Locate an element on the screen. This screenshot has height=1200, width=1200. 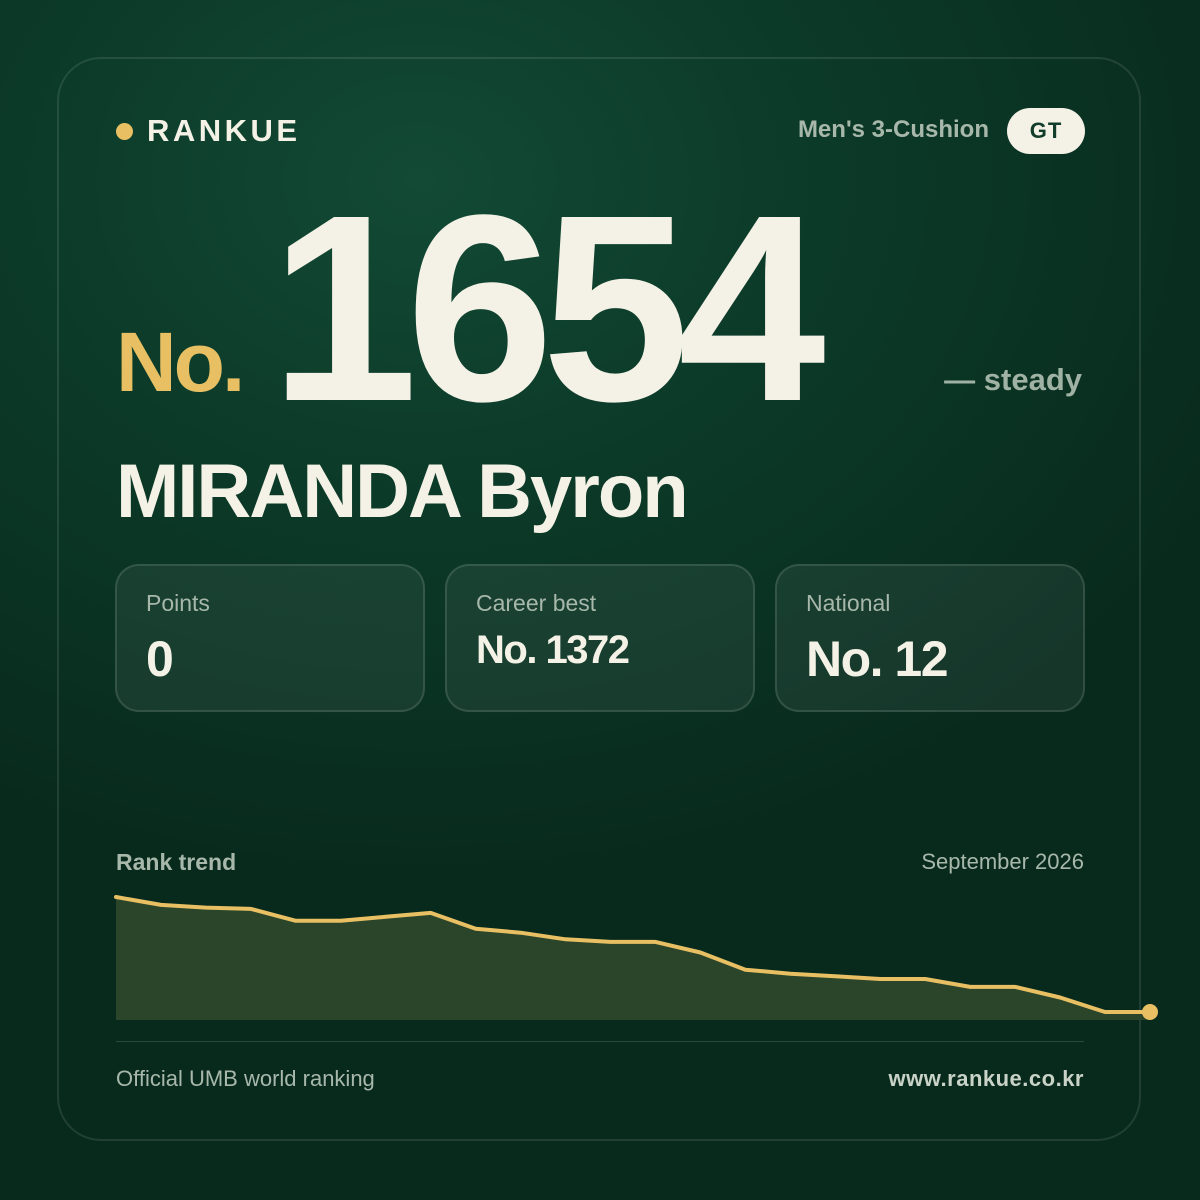
trend-label: Rank trend is located at coordinates (176, 862).